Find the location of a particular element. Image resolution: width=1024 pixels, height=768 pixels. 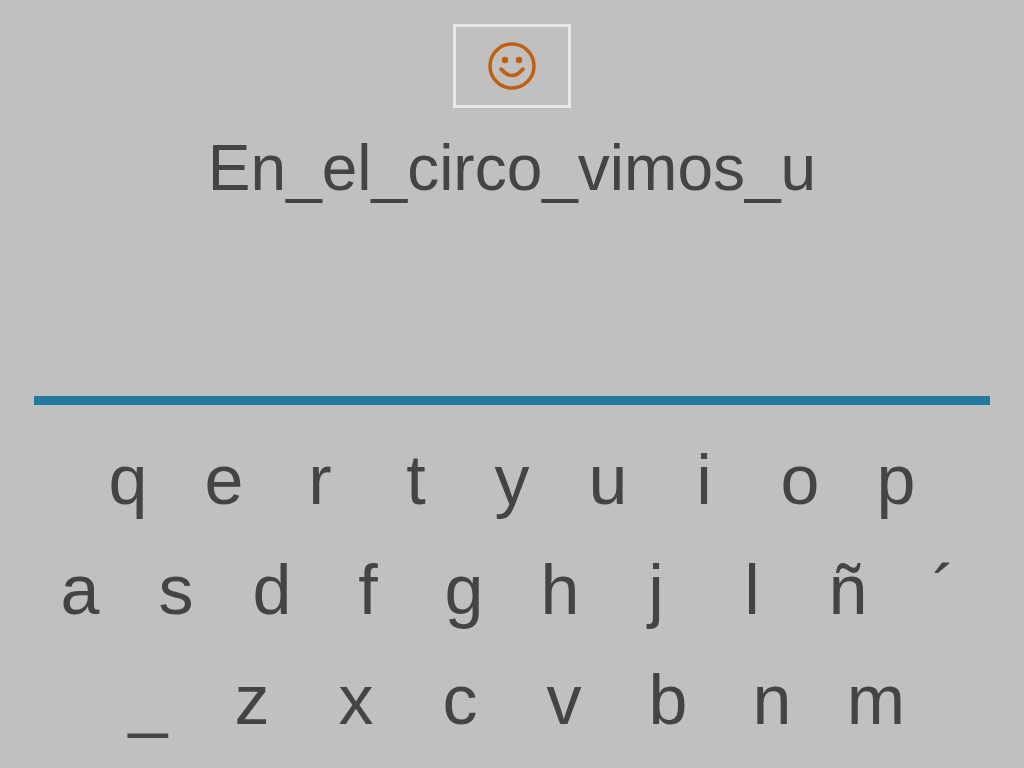

letter-key: f is located at coordinates (368, 590).